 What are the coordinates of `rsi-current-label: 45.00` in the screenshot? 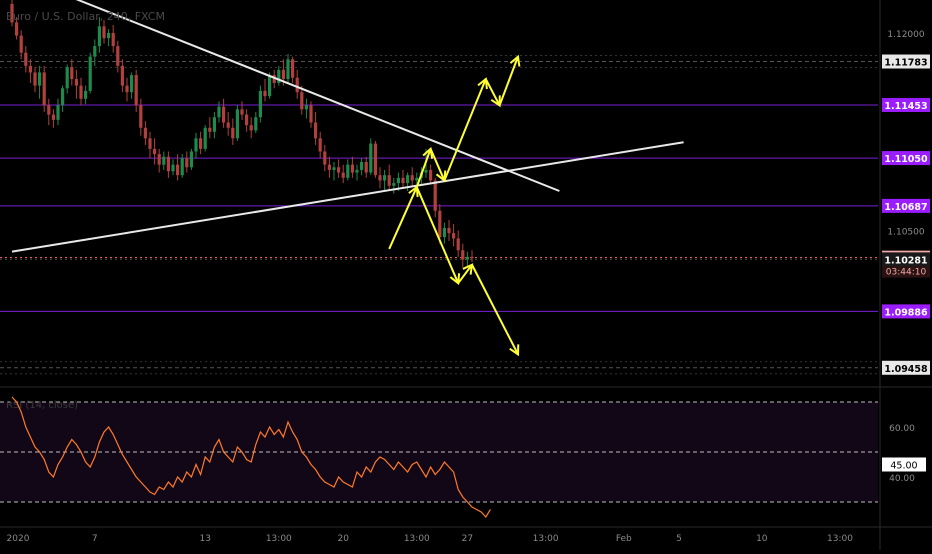 It's located at (903, 466).